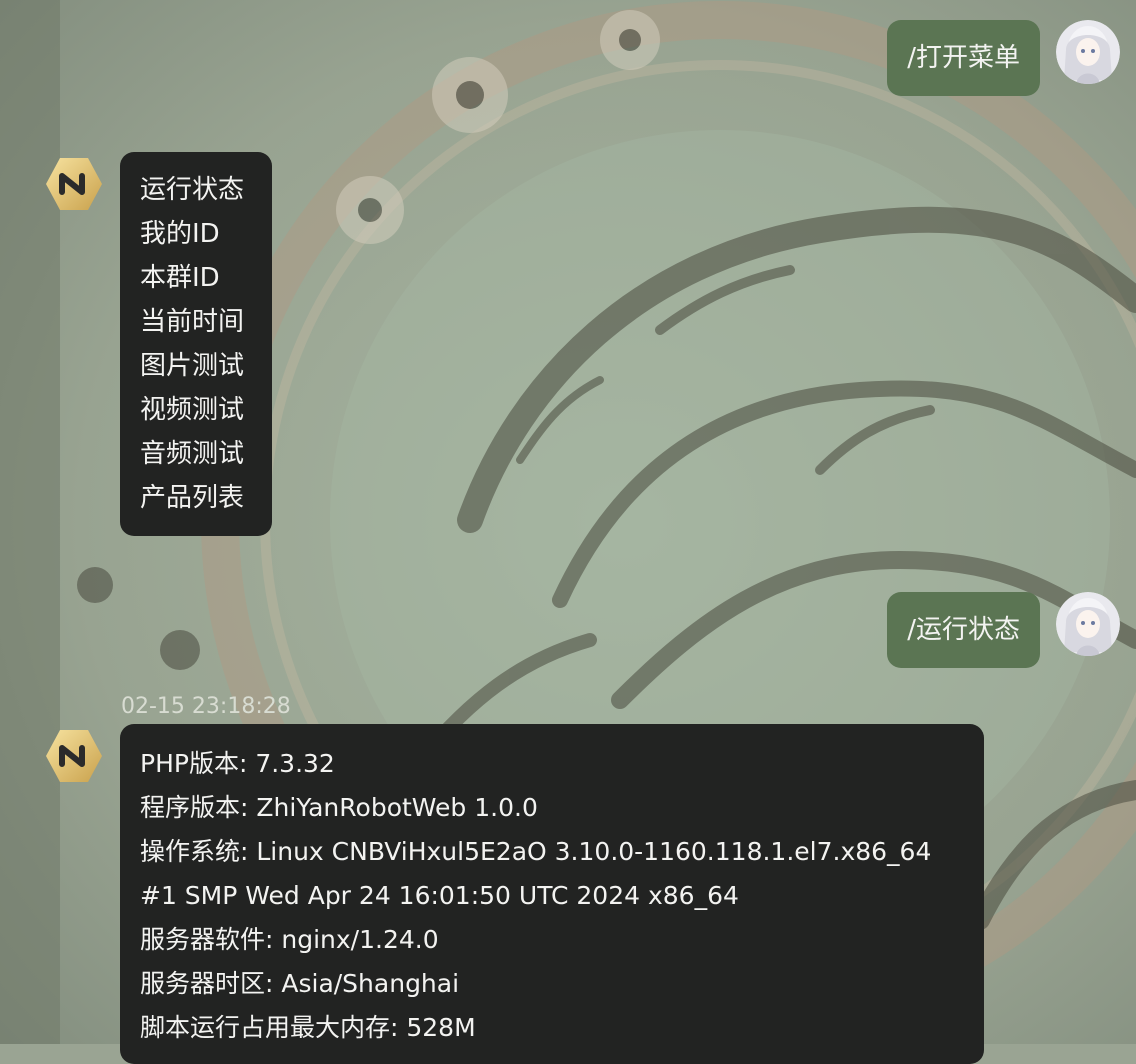  I want to click on status-max-memory: 脚本运行占用最大内存: 528M, so click(308, 1027).